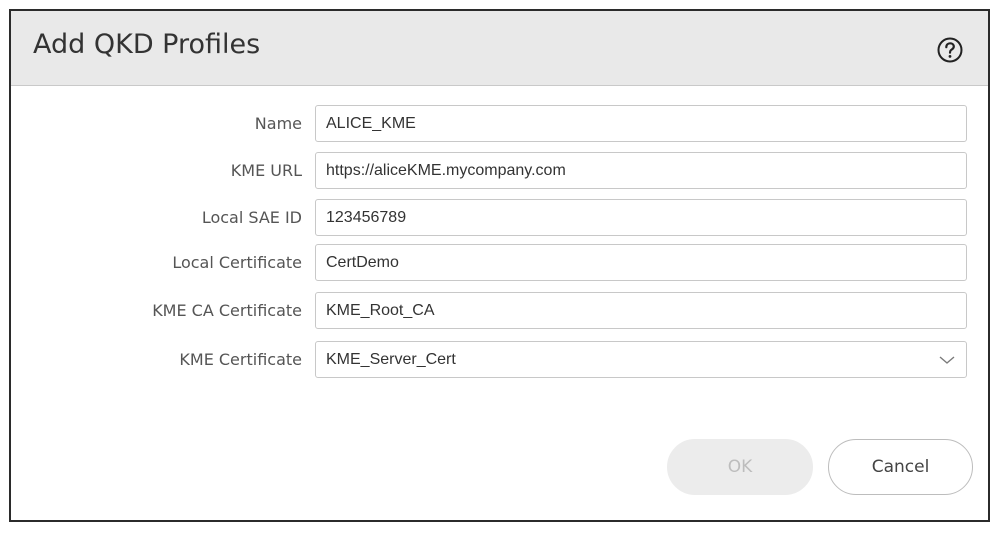  Describe the element at coordinates (240, 359) in the screenshot. I see `kme-certificate-label: KME Certificate` at that location.